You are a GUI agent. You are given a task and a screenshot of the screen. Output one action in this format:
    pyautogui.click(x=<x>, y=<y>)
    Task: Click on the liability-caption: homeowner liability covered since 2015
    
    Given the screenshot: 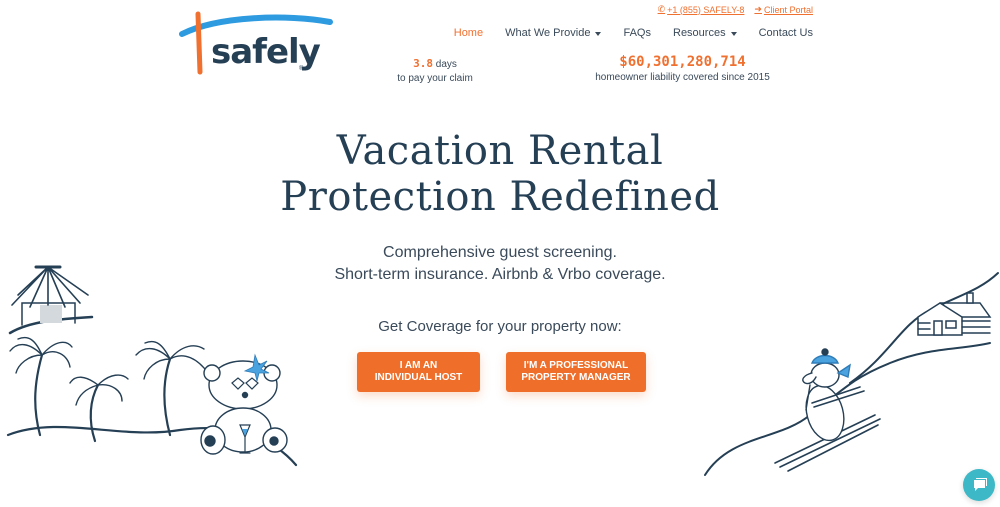 What is the action you would take?
    pyautogui.click(x=682, y=77)
    